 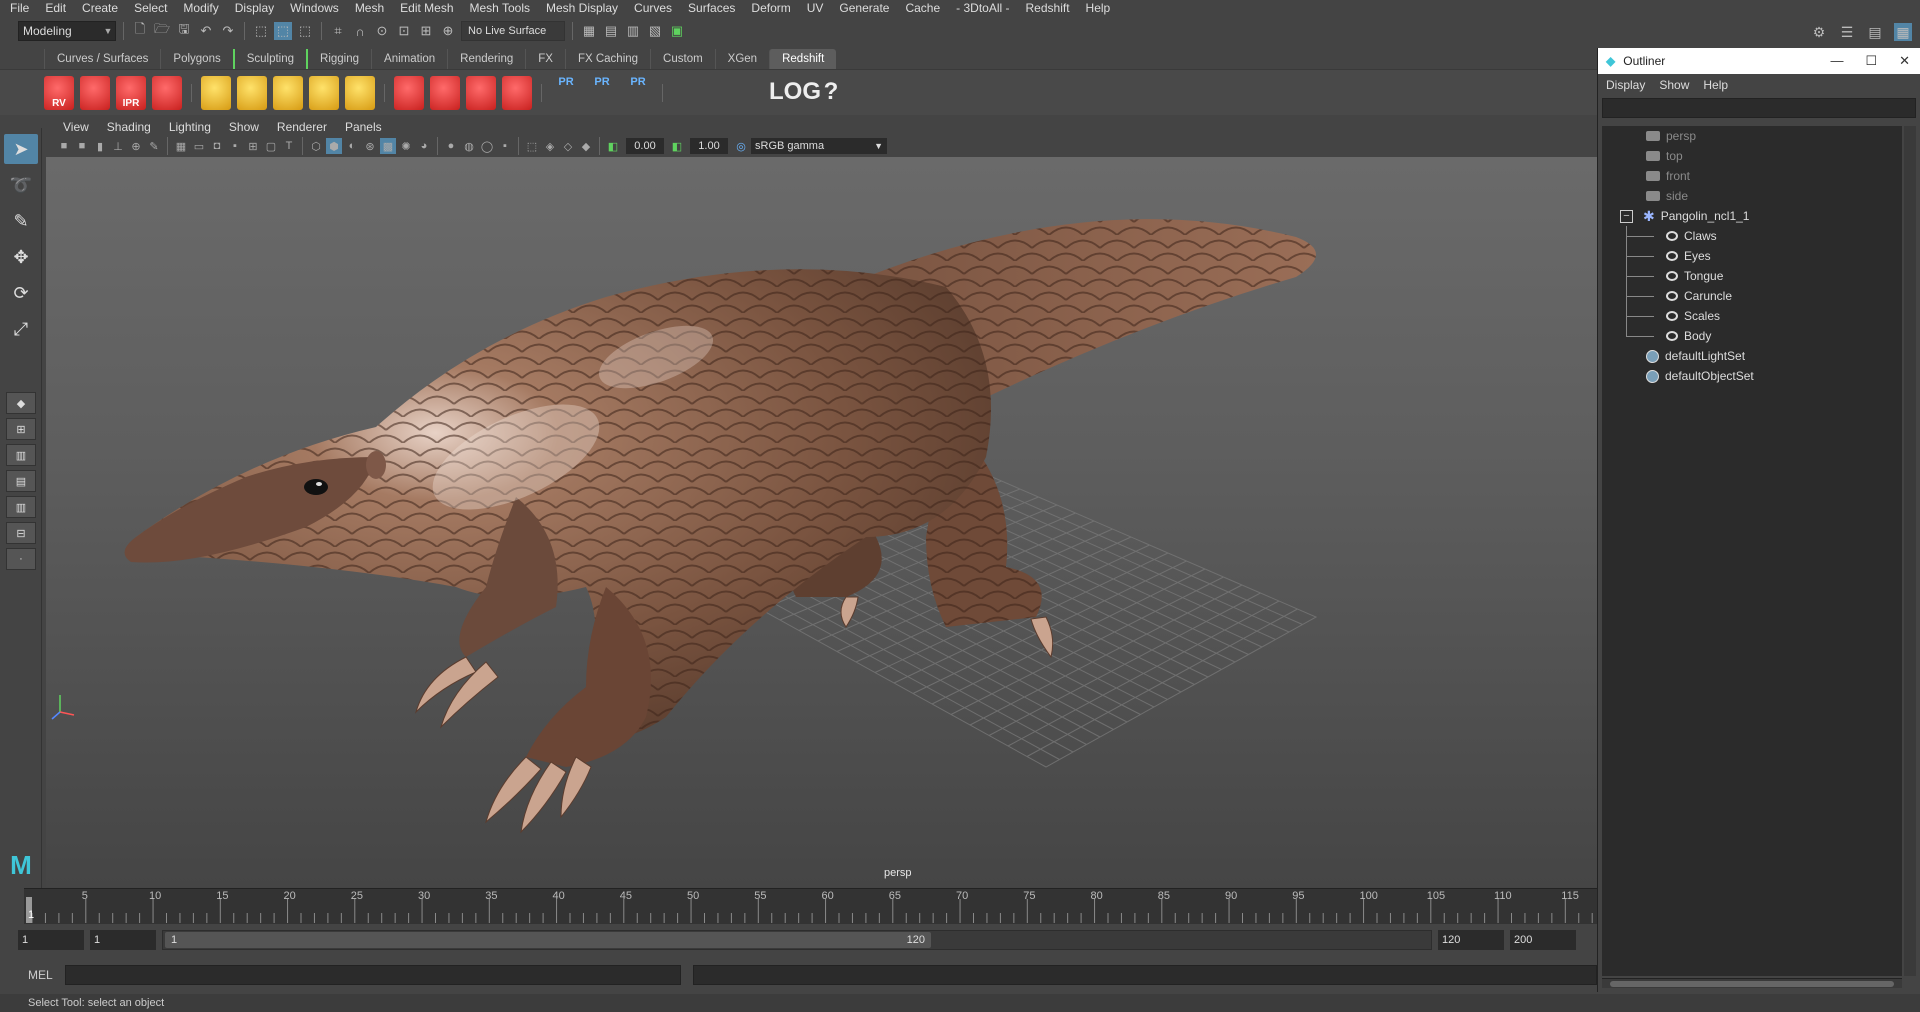 I want to click on gamma-icon: ◧, so click(x=677, y=146).